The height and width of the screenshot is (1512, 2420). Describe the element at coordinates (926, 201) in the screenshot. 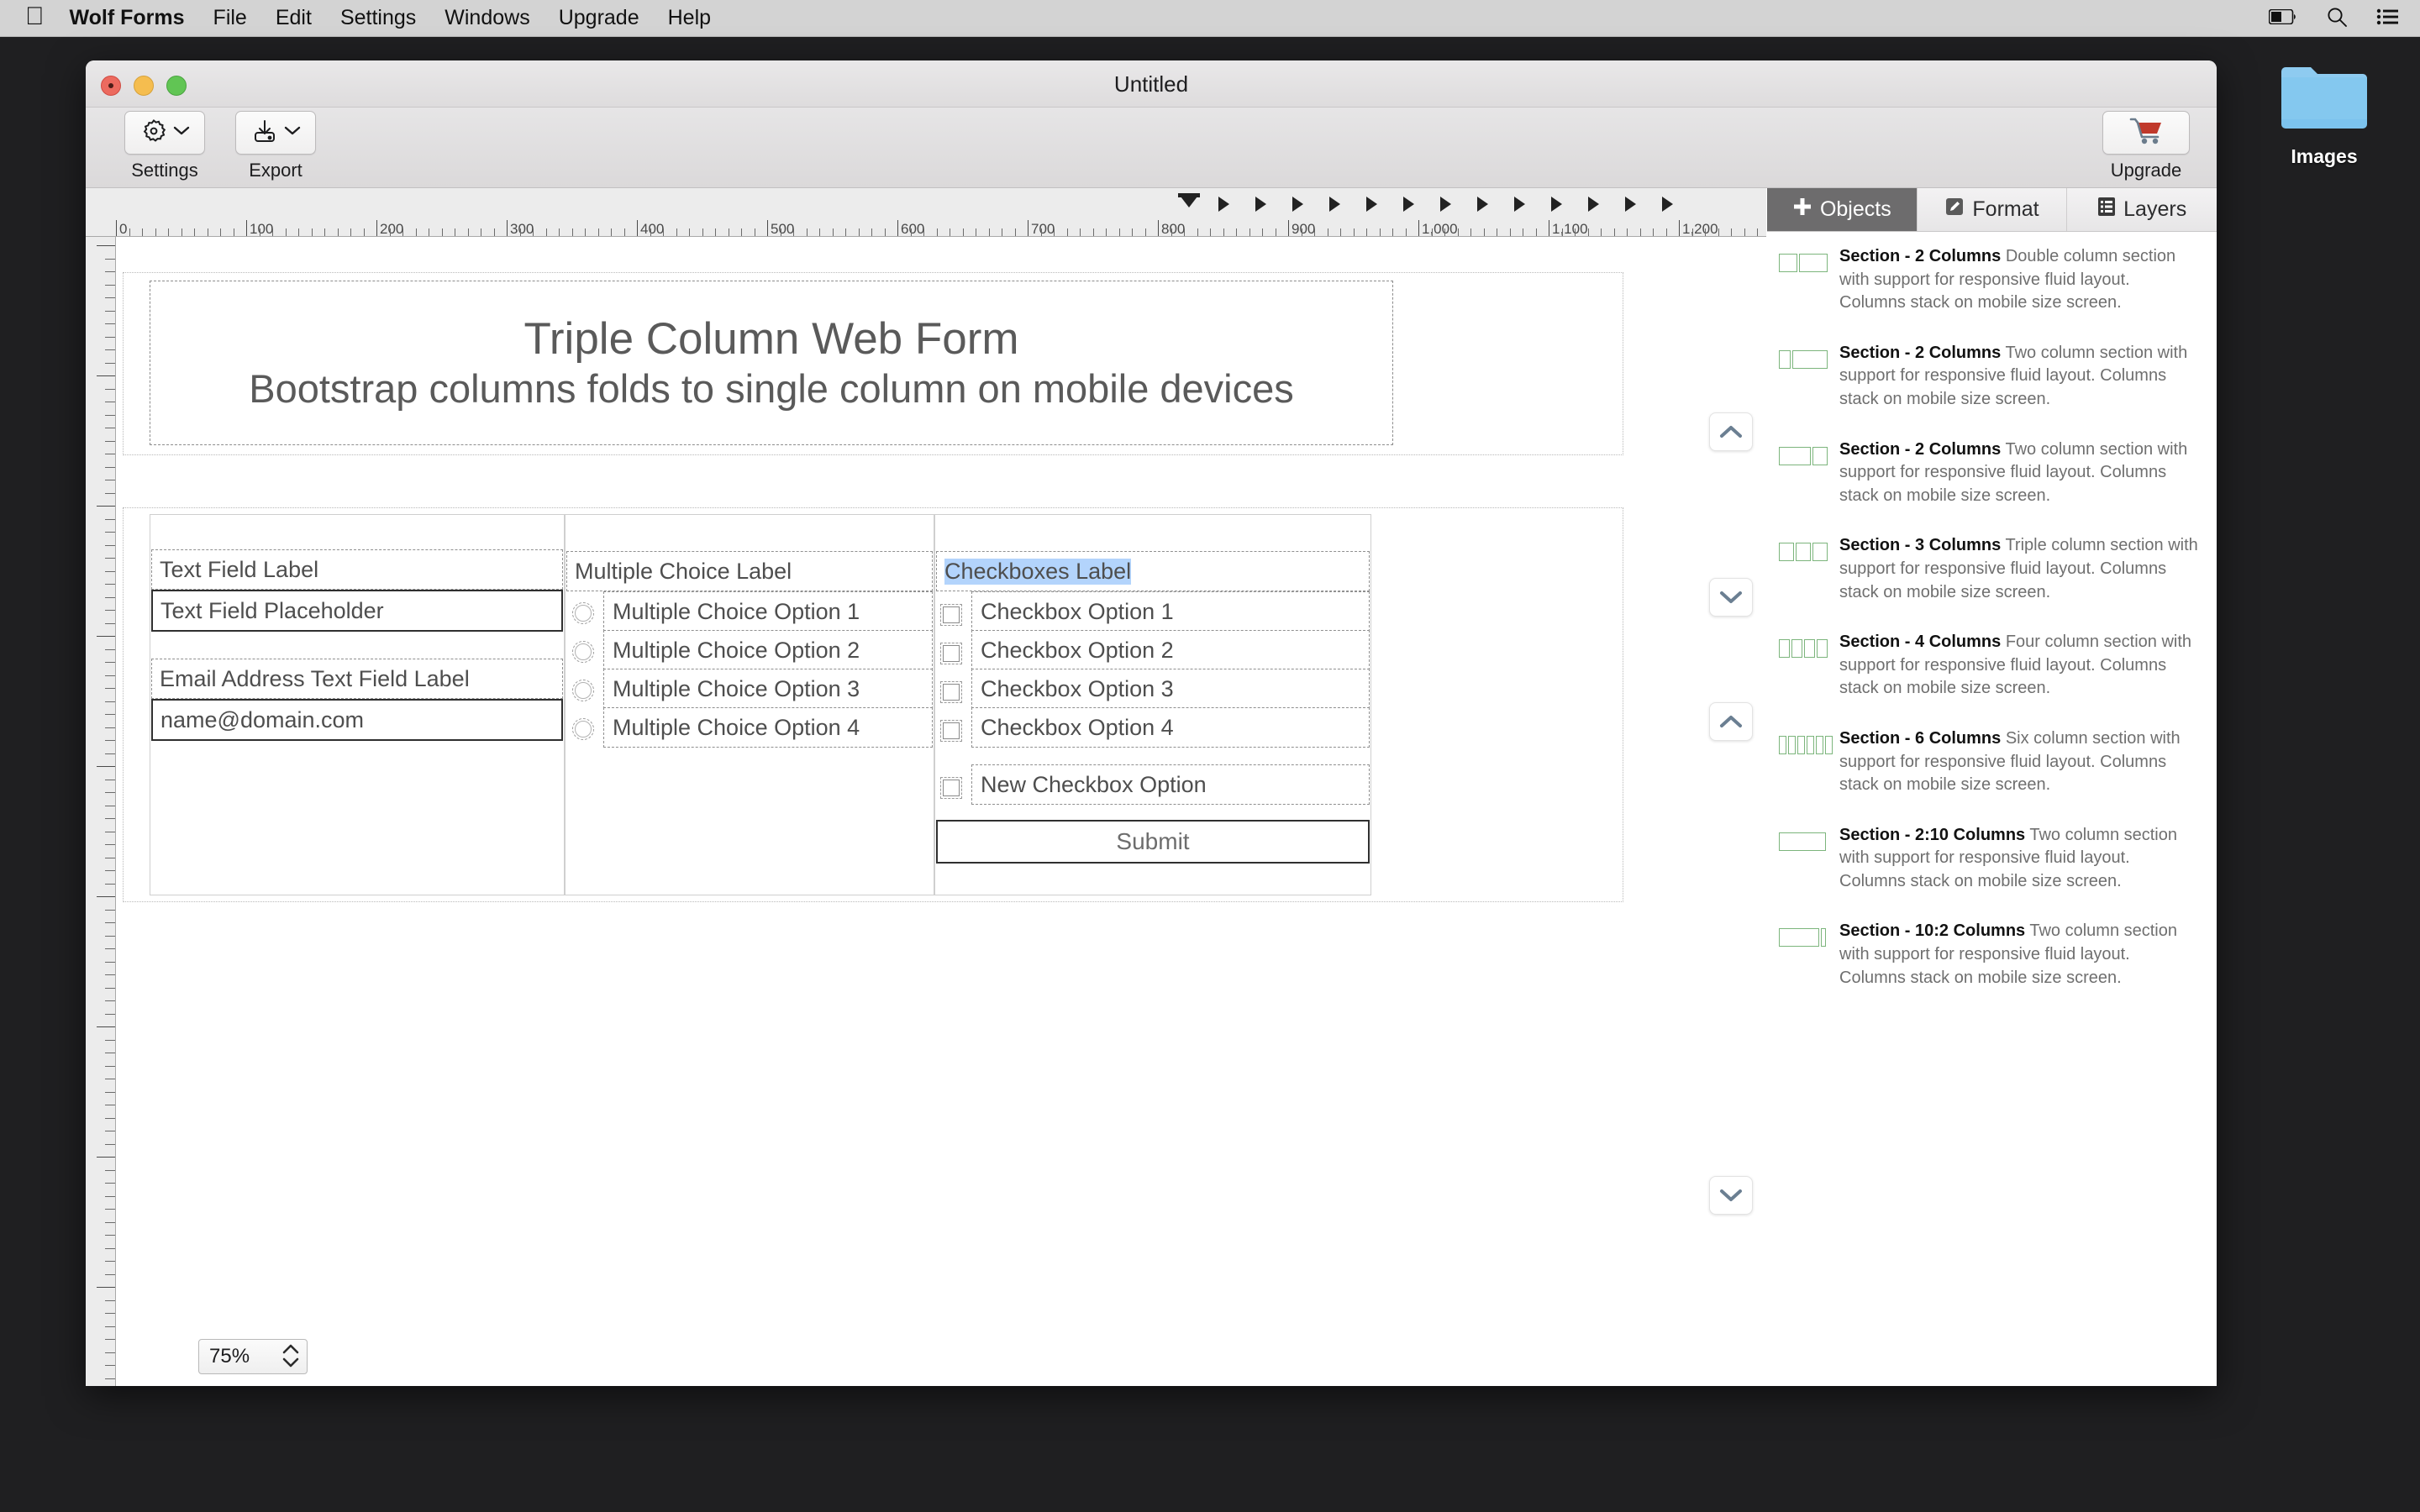

I see `tab-marker-strip` at that location.